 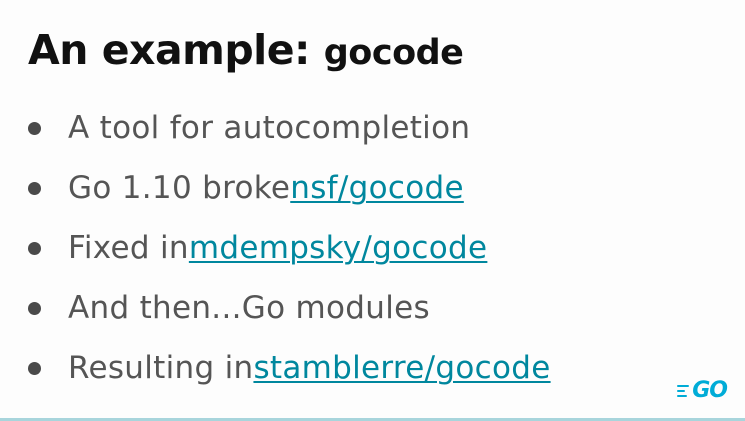 I want to click on go-logo: GO, so click(x=702, y=390).